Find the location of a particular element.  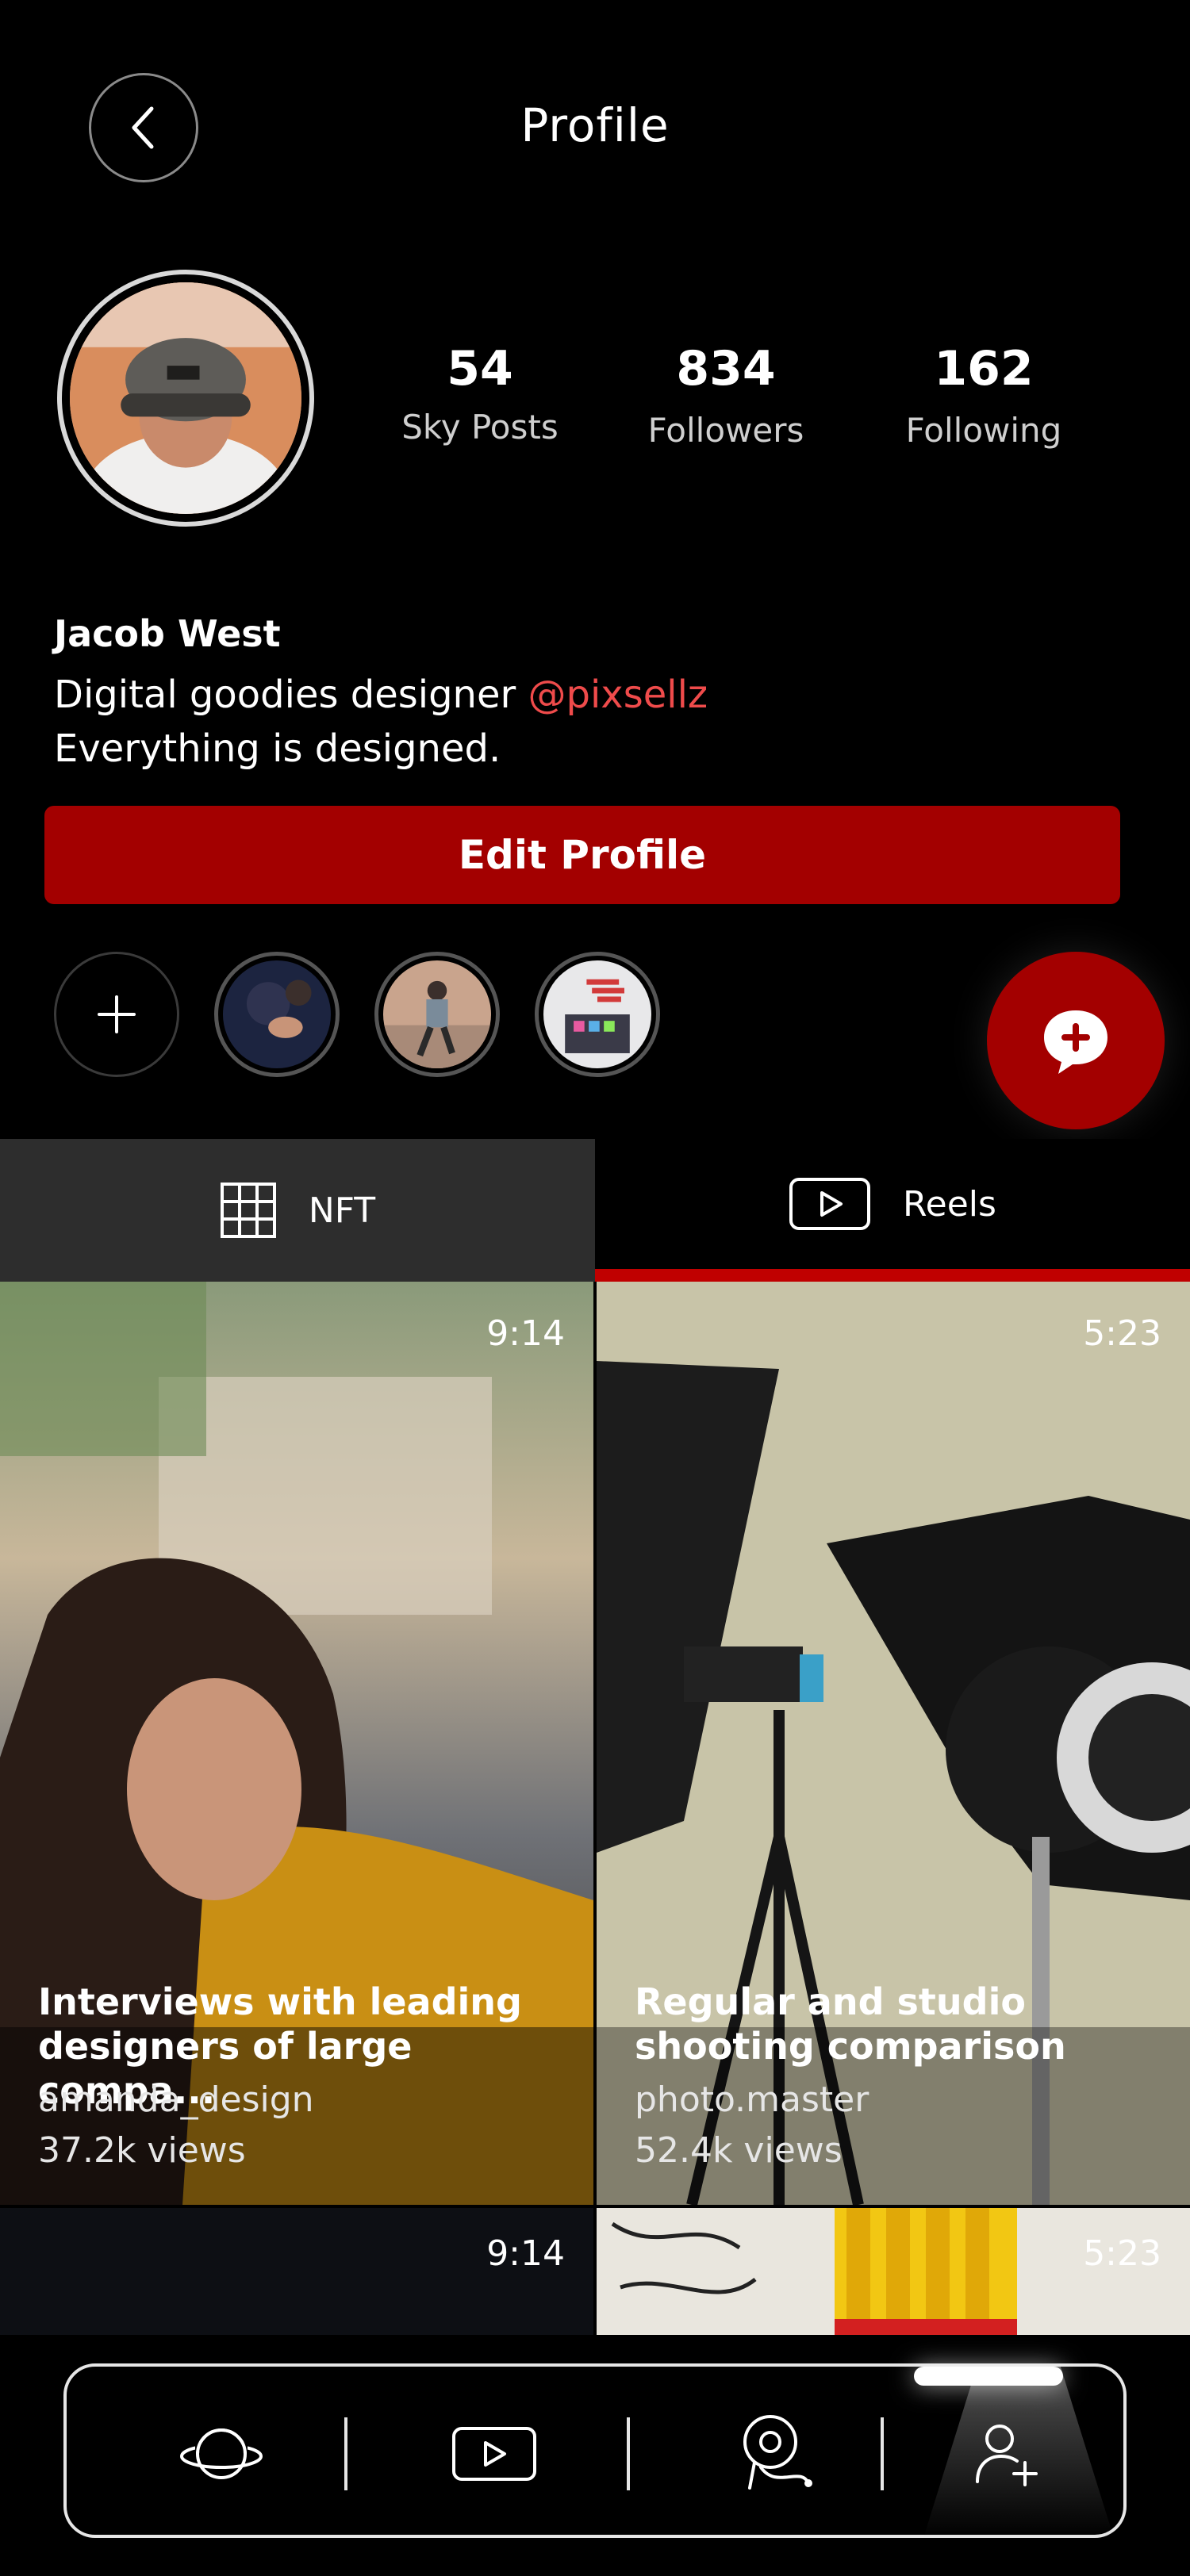

profile-bio-line2: Everything is designed. is located at coordinates (277, 748).